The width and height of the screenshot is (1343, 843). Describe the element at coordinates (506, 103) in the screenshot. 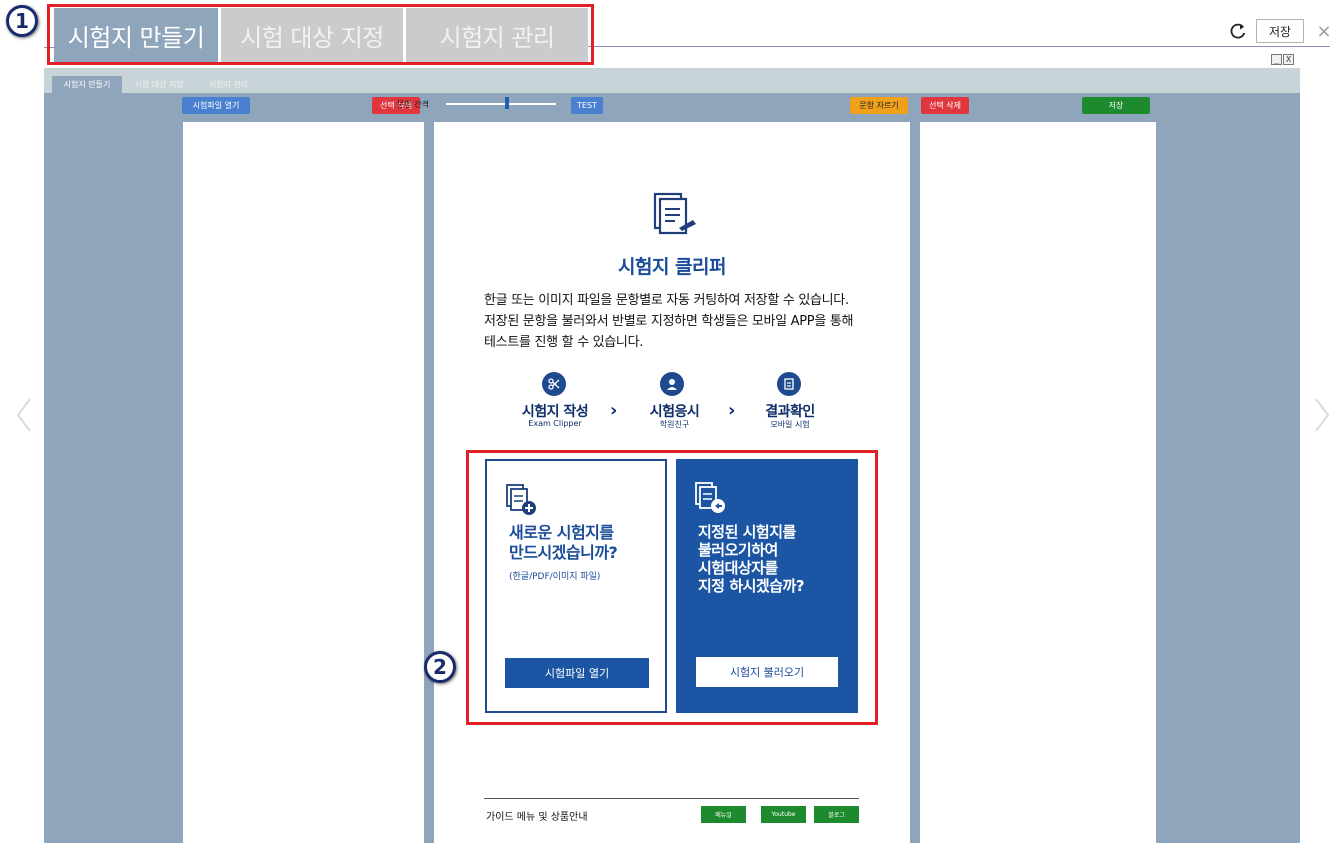

I see `spacing-slider-thumb` at that location.